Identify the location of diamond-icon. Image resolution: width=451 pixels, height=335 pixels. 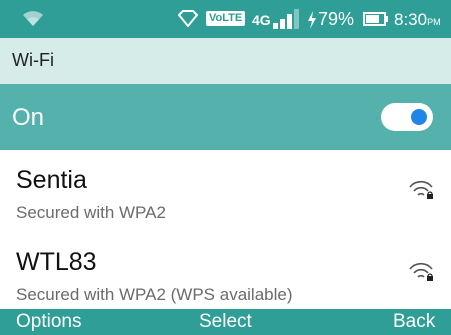
(188, 21).